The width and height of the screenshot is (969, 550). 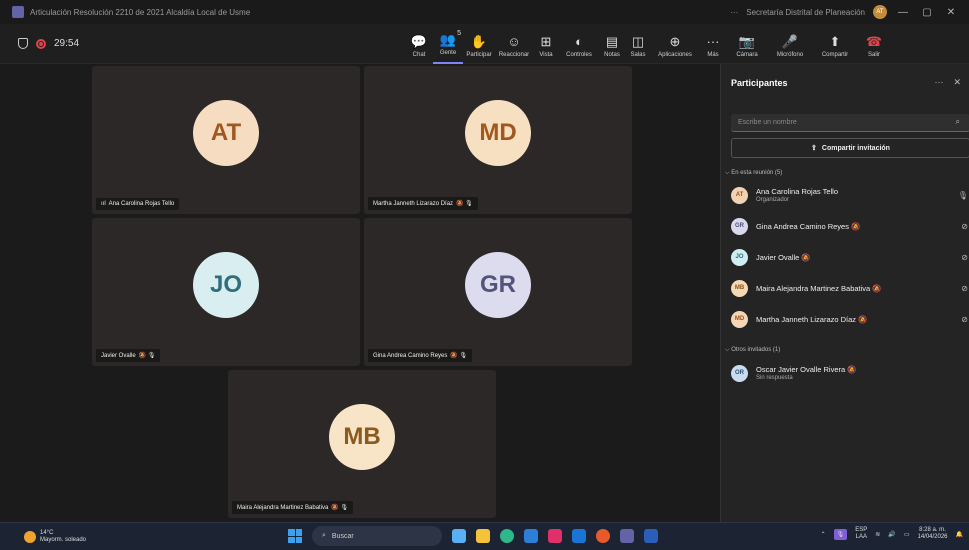 What do you see at coordinates (963, 195) in the screenshot?
I see `microphone-icon: 🎙` at bounding box center [963, 195].